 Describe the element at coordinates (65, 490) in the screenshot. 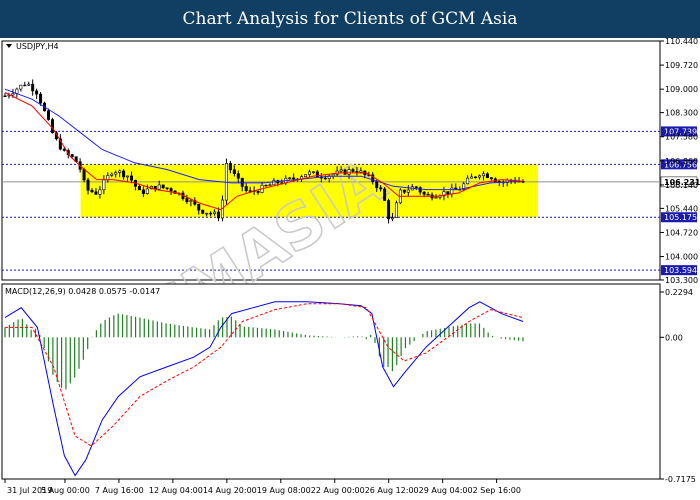

I see `time-tick-label: 5 Aug 00:00` at that location.